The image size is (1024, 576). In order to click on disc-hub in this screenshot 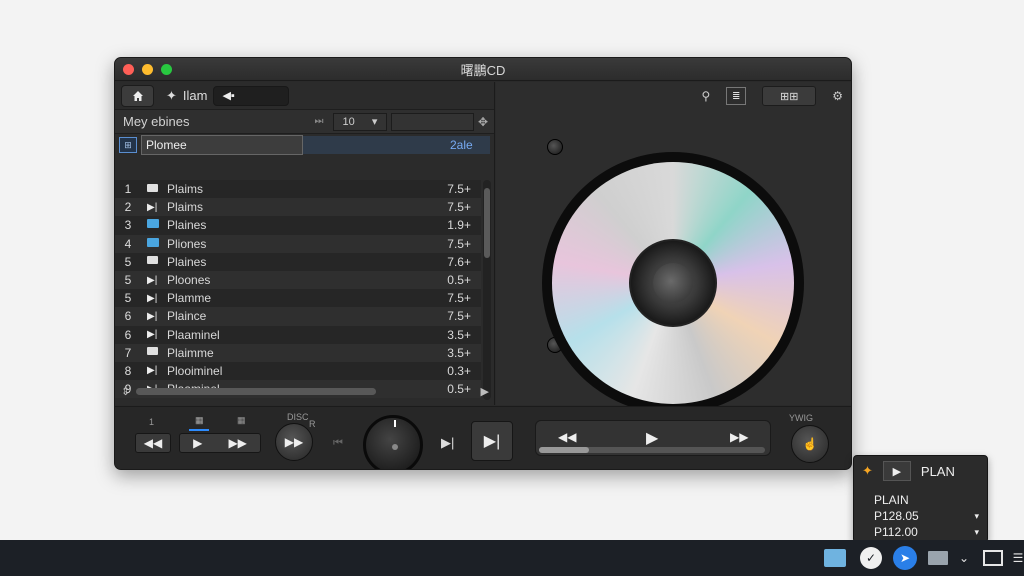, I will do `click(673, 283)`.